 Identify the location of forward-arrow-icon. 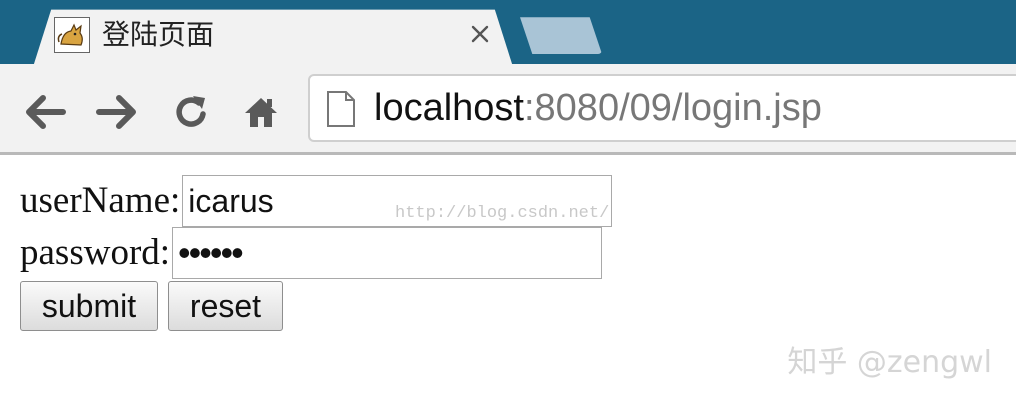
(117, 112).